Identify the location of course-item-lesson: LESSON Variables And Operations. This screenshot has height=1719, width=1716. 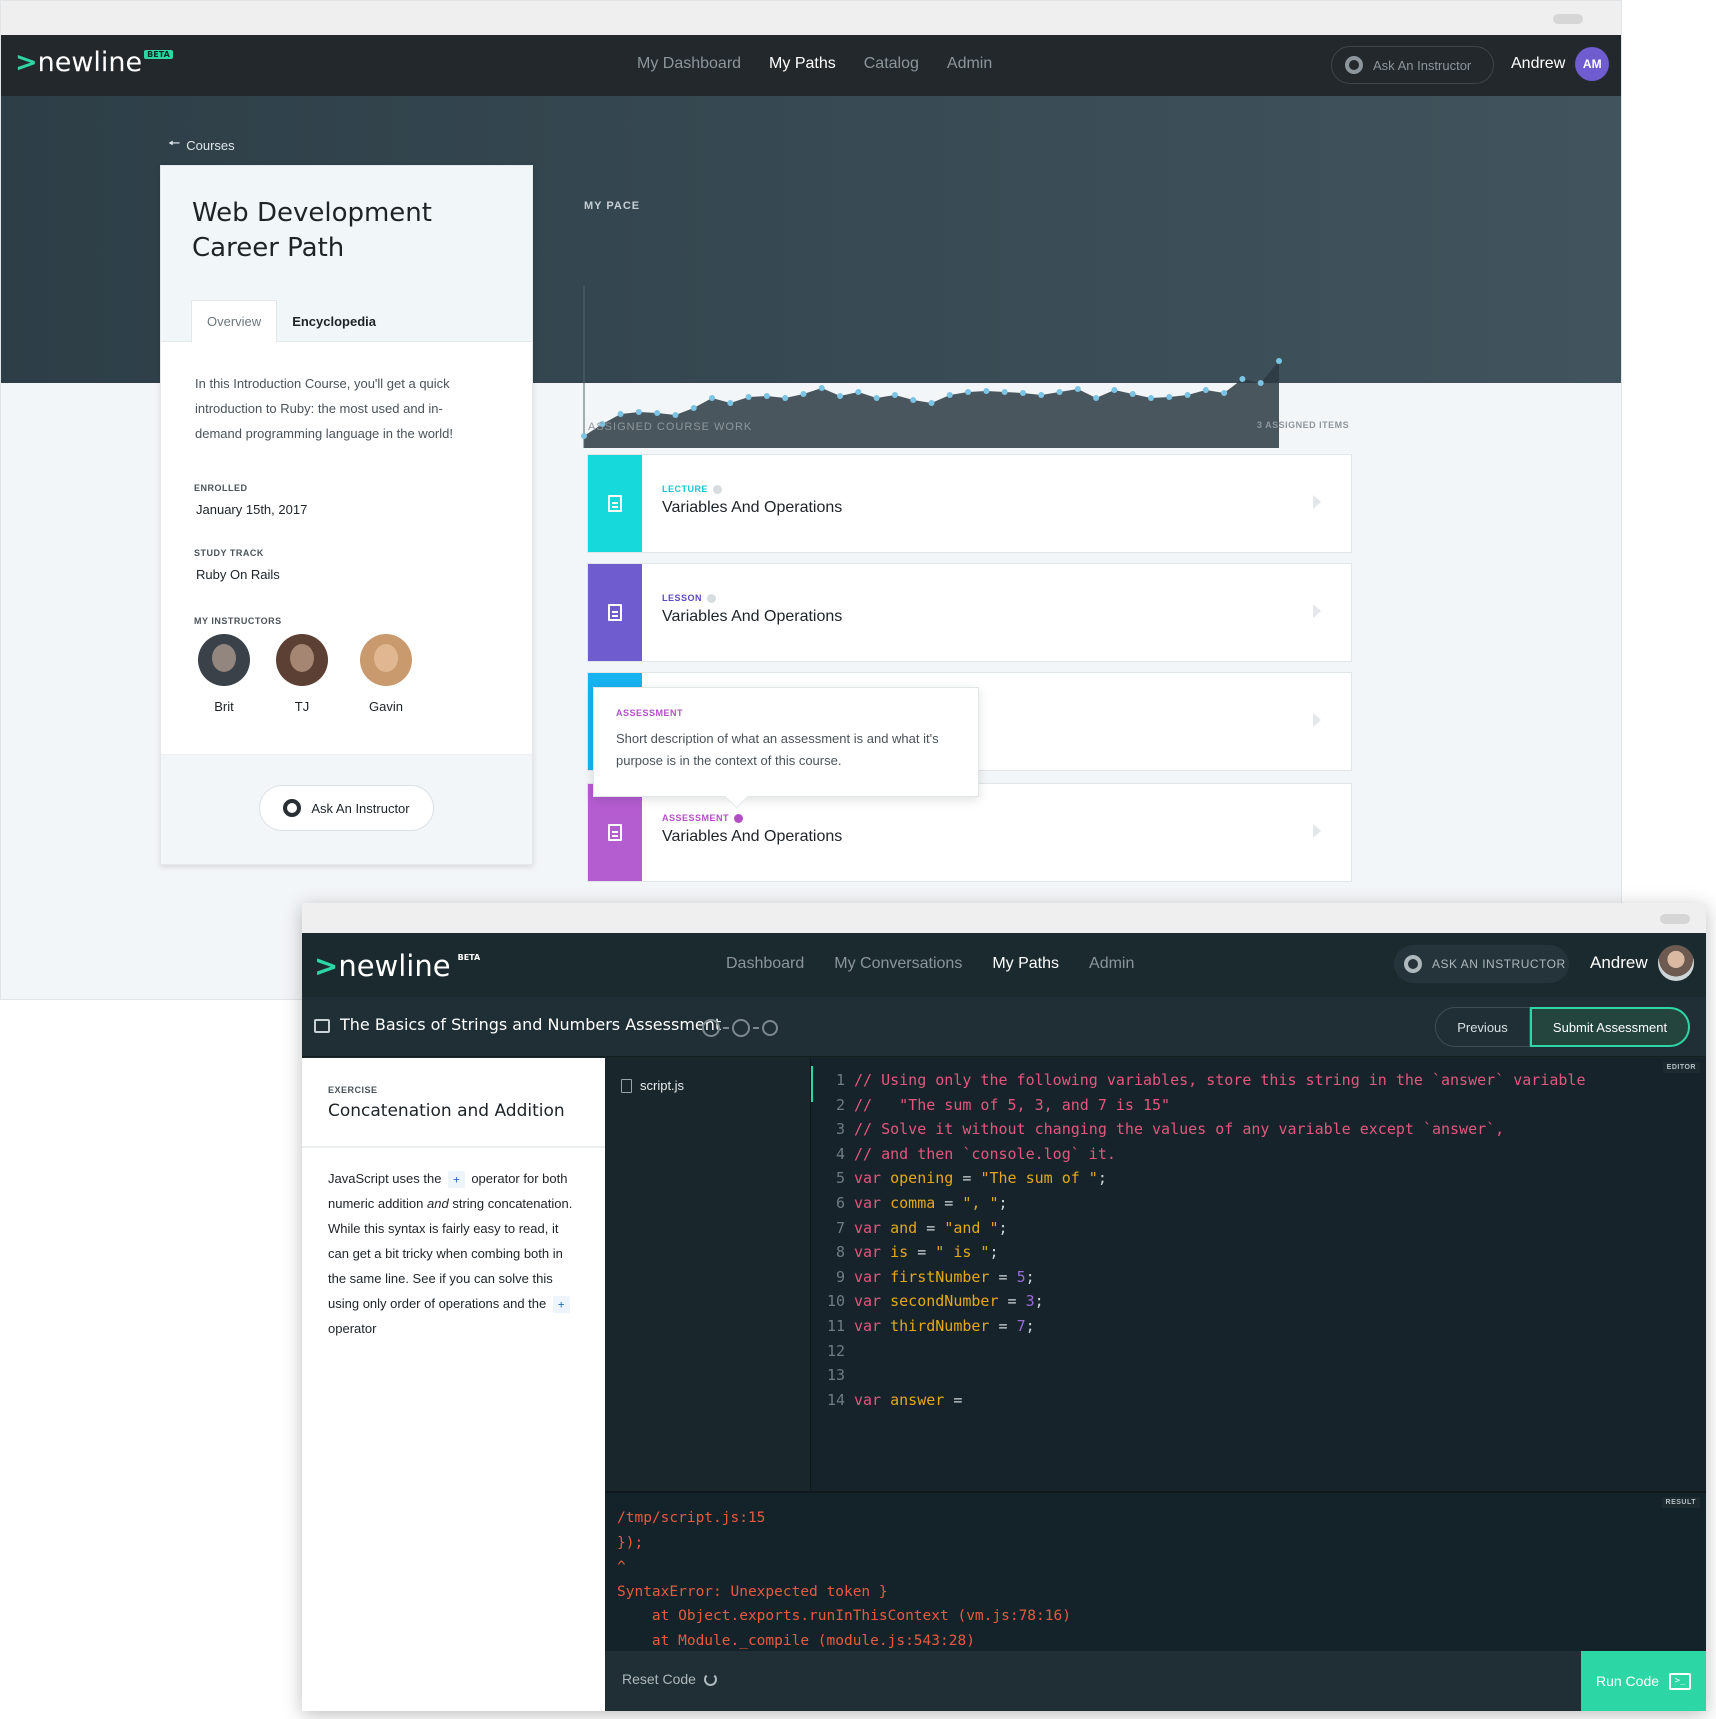
(969, 612).